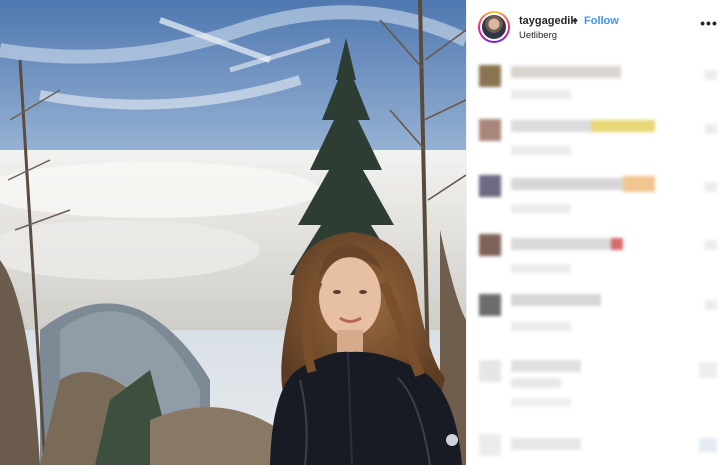 Image resolution: width=728 pixels, height=465 pixels. What do you see at coordinates (709, 24) in the screenshot?
I see `more-options-icon: •••` at bounding box center [709, 24].